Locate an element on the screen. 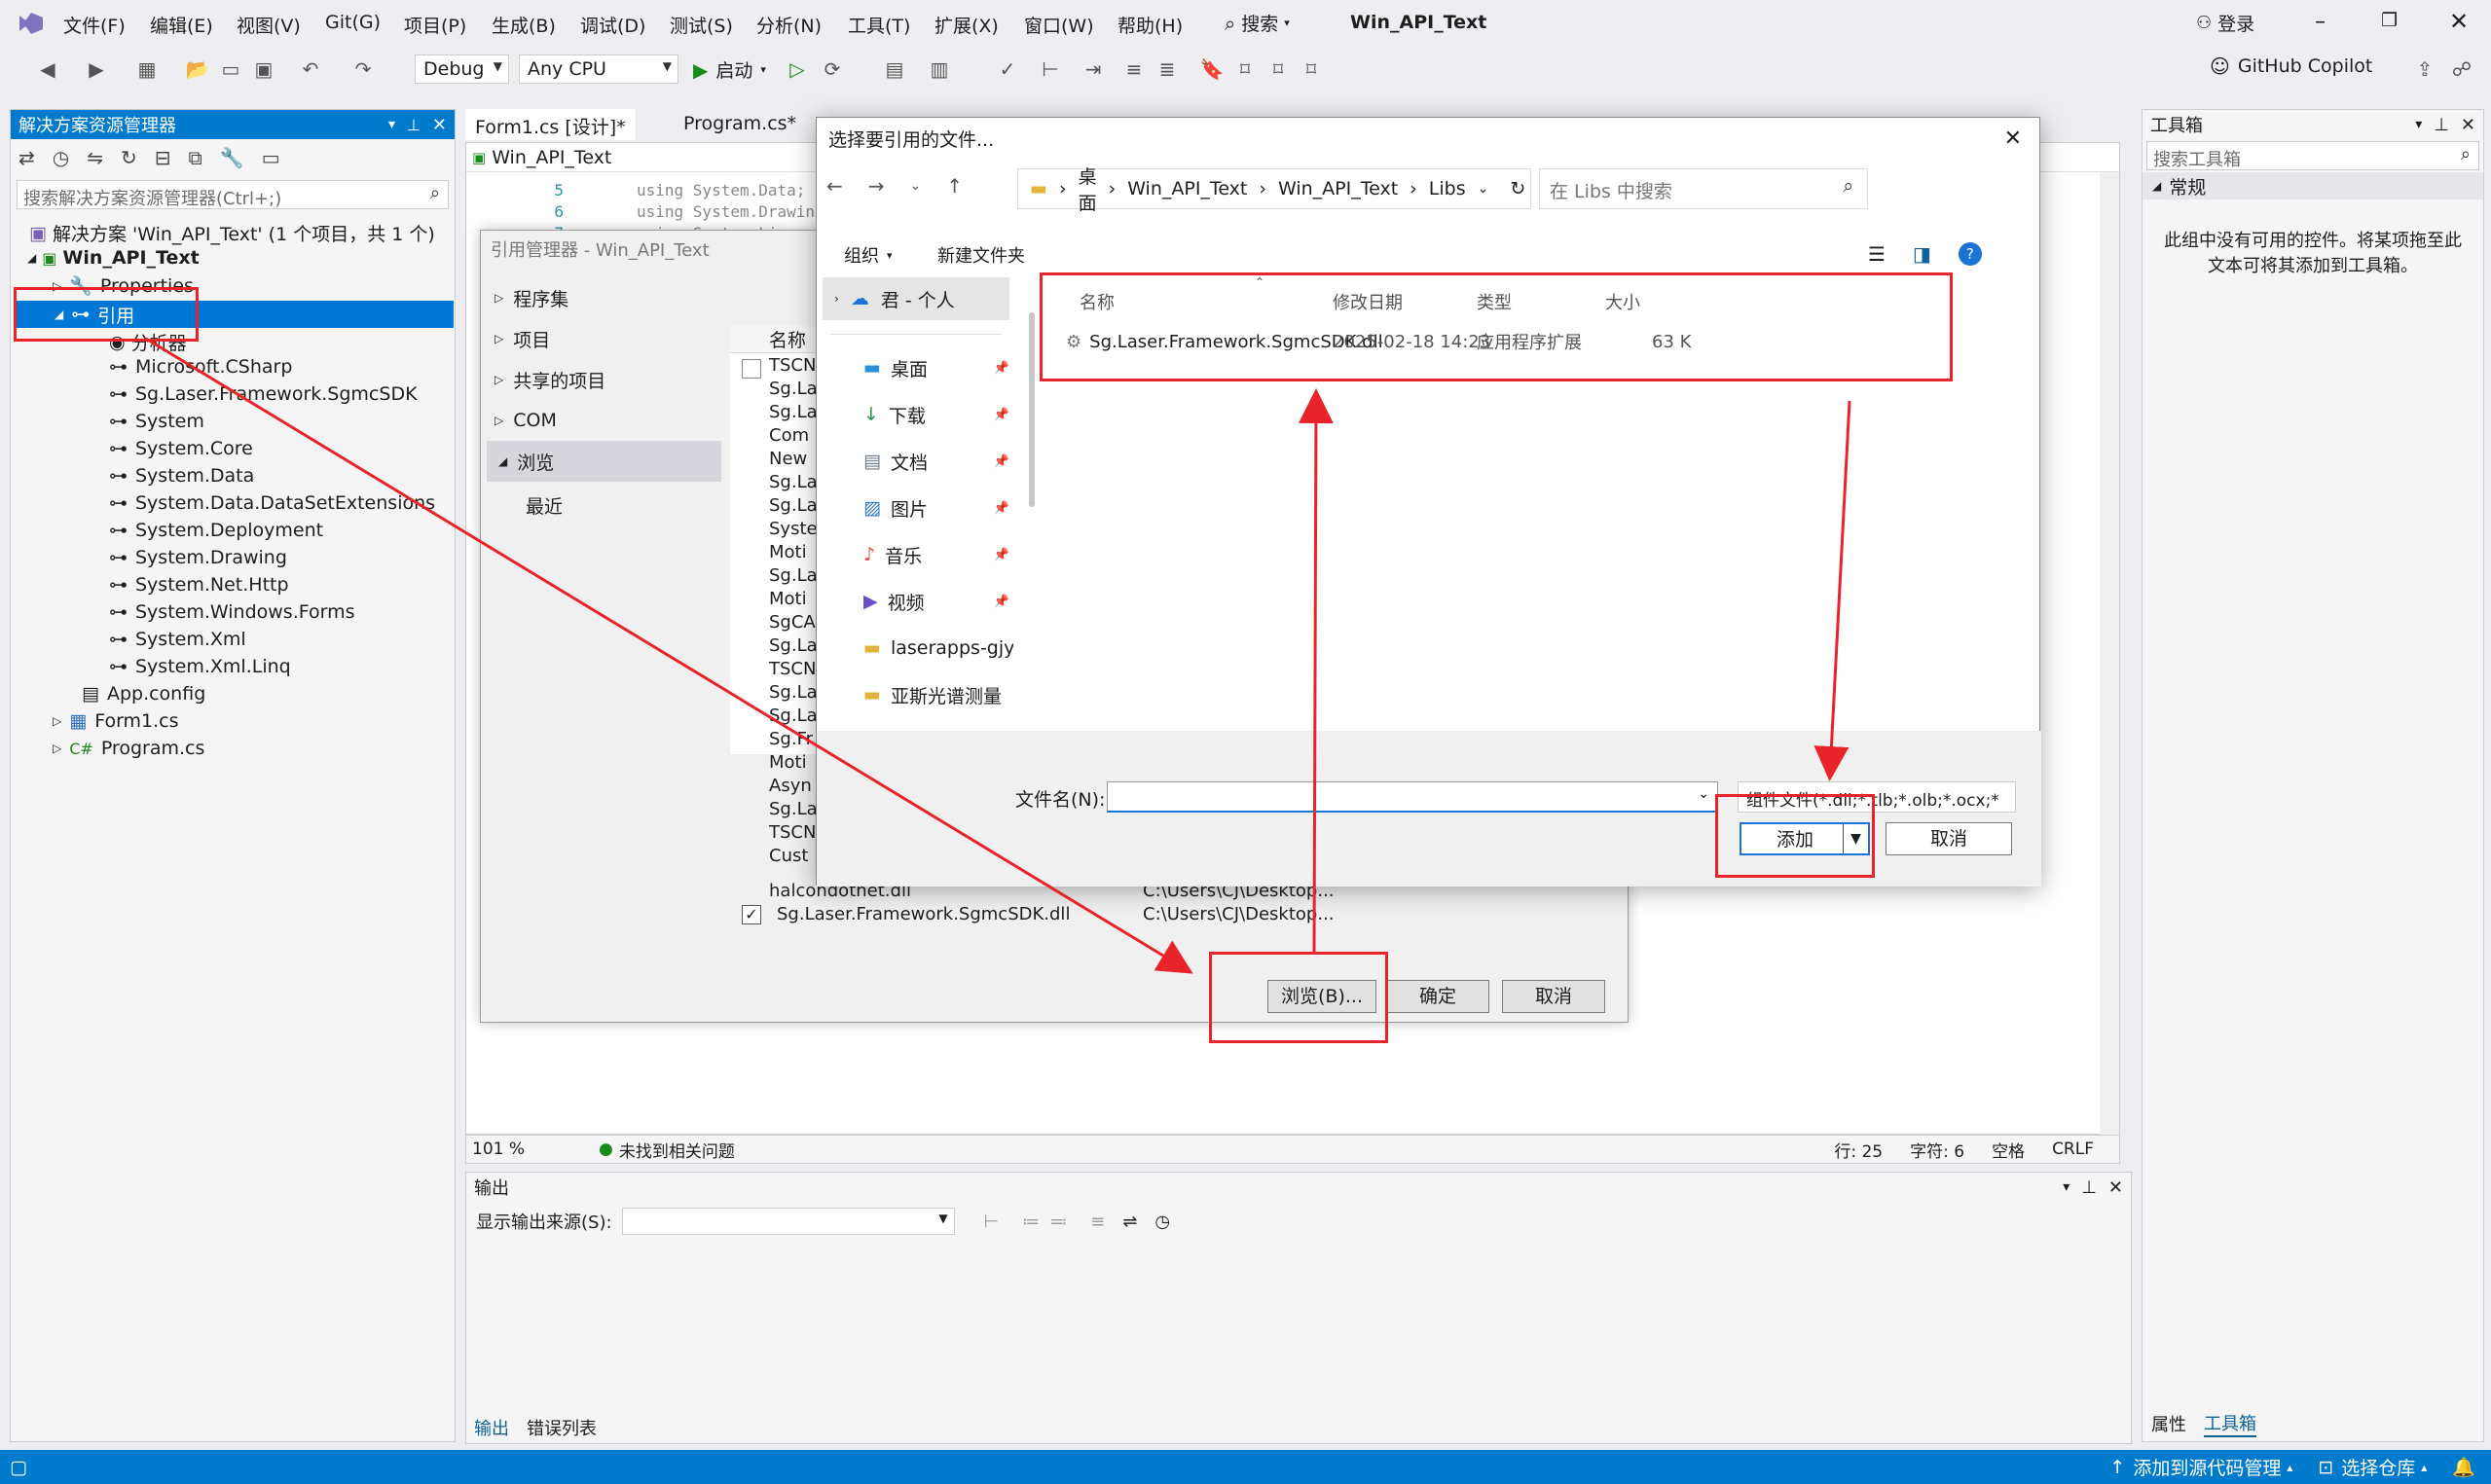  output-source-select: ▼ is located at coordinates (788, 1222).